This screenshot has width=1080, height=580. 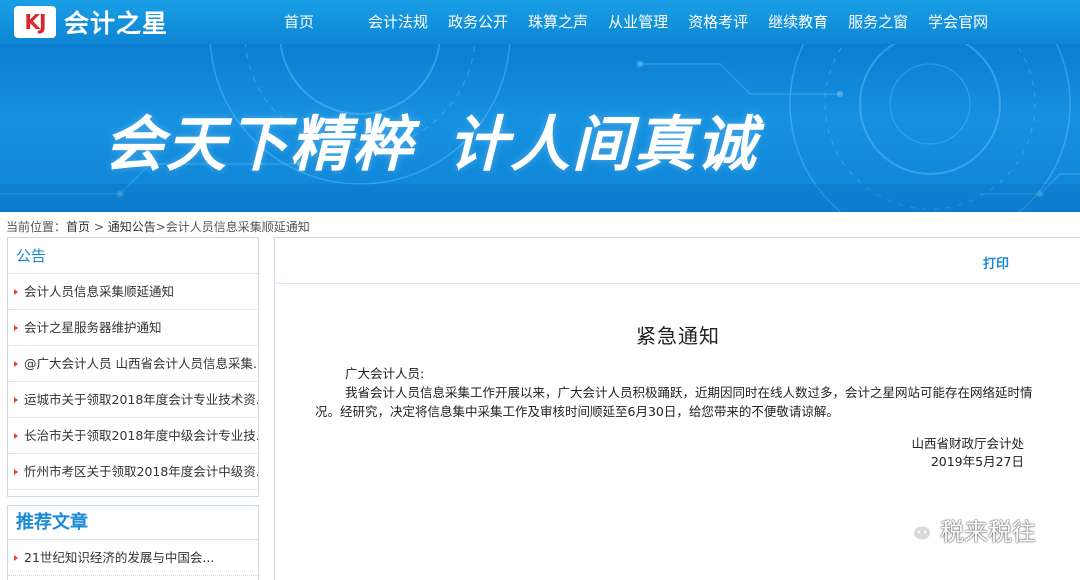 I want to click on nav-item-society-site: 学会官网, so click(x=958, y=22).